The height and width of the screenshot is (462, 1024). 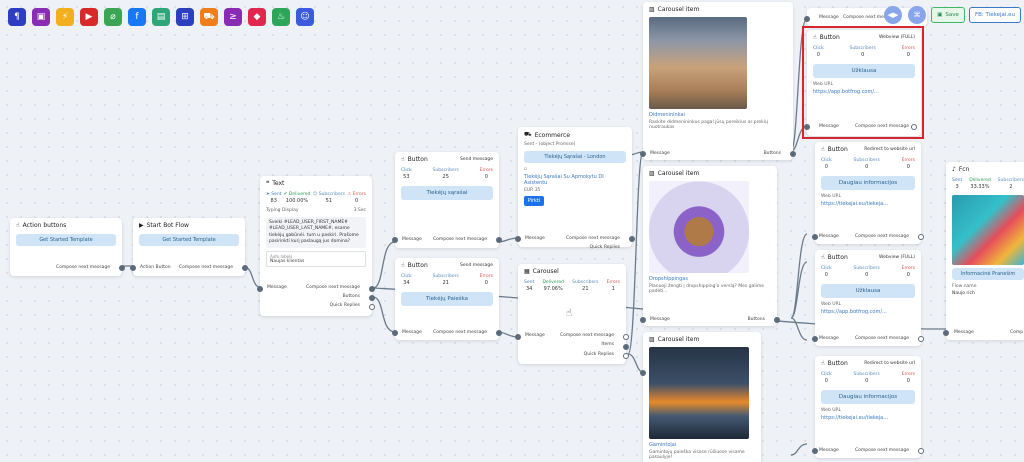 What do you see at coordinates (652, 339) in the screenshot?
I see `image-icon: ▨` at bounding box center [652, 339].